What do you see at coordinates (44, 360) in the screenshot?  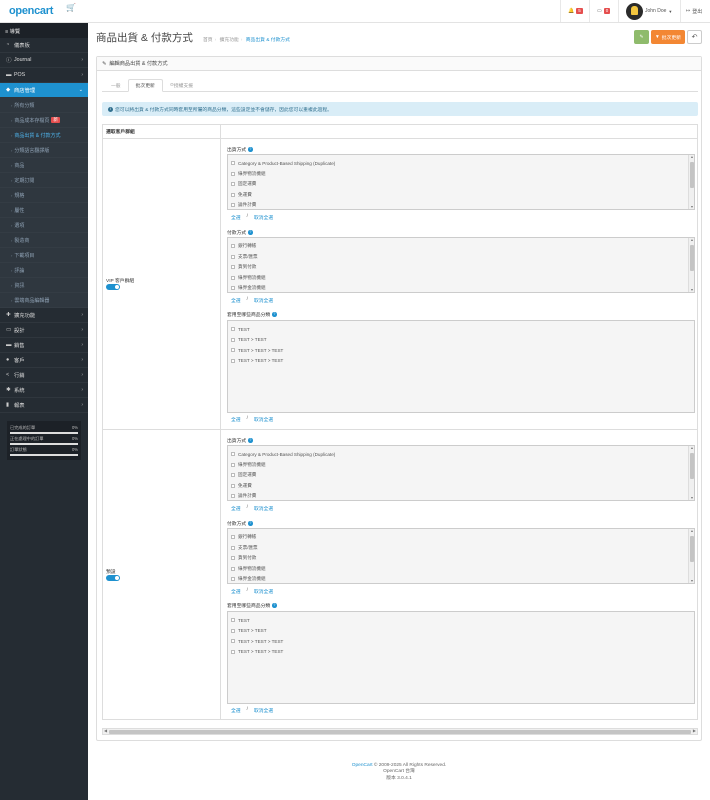 I see `sidebar-item: ● 客戶 ›` at bounding box center [44, 360].